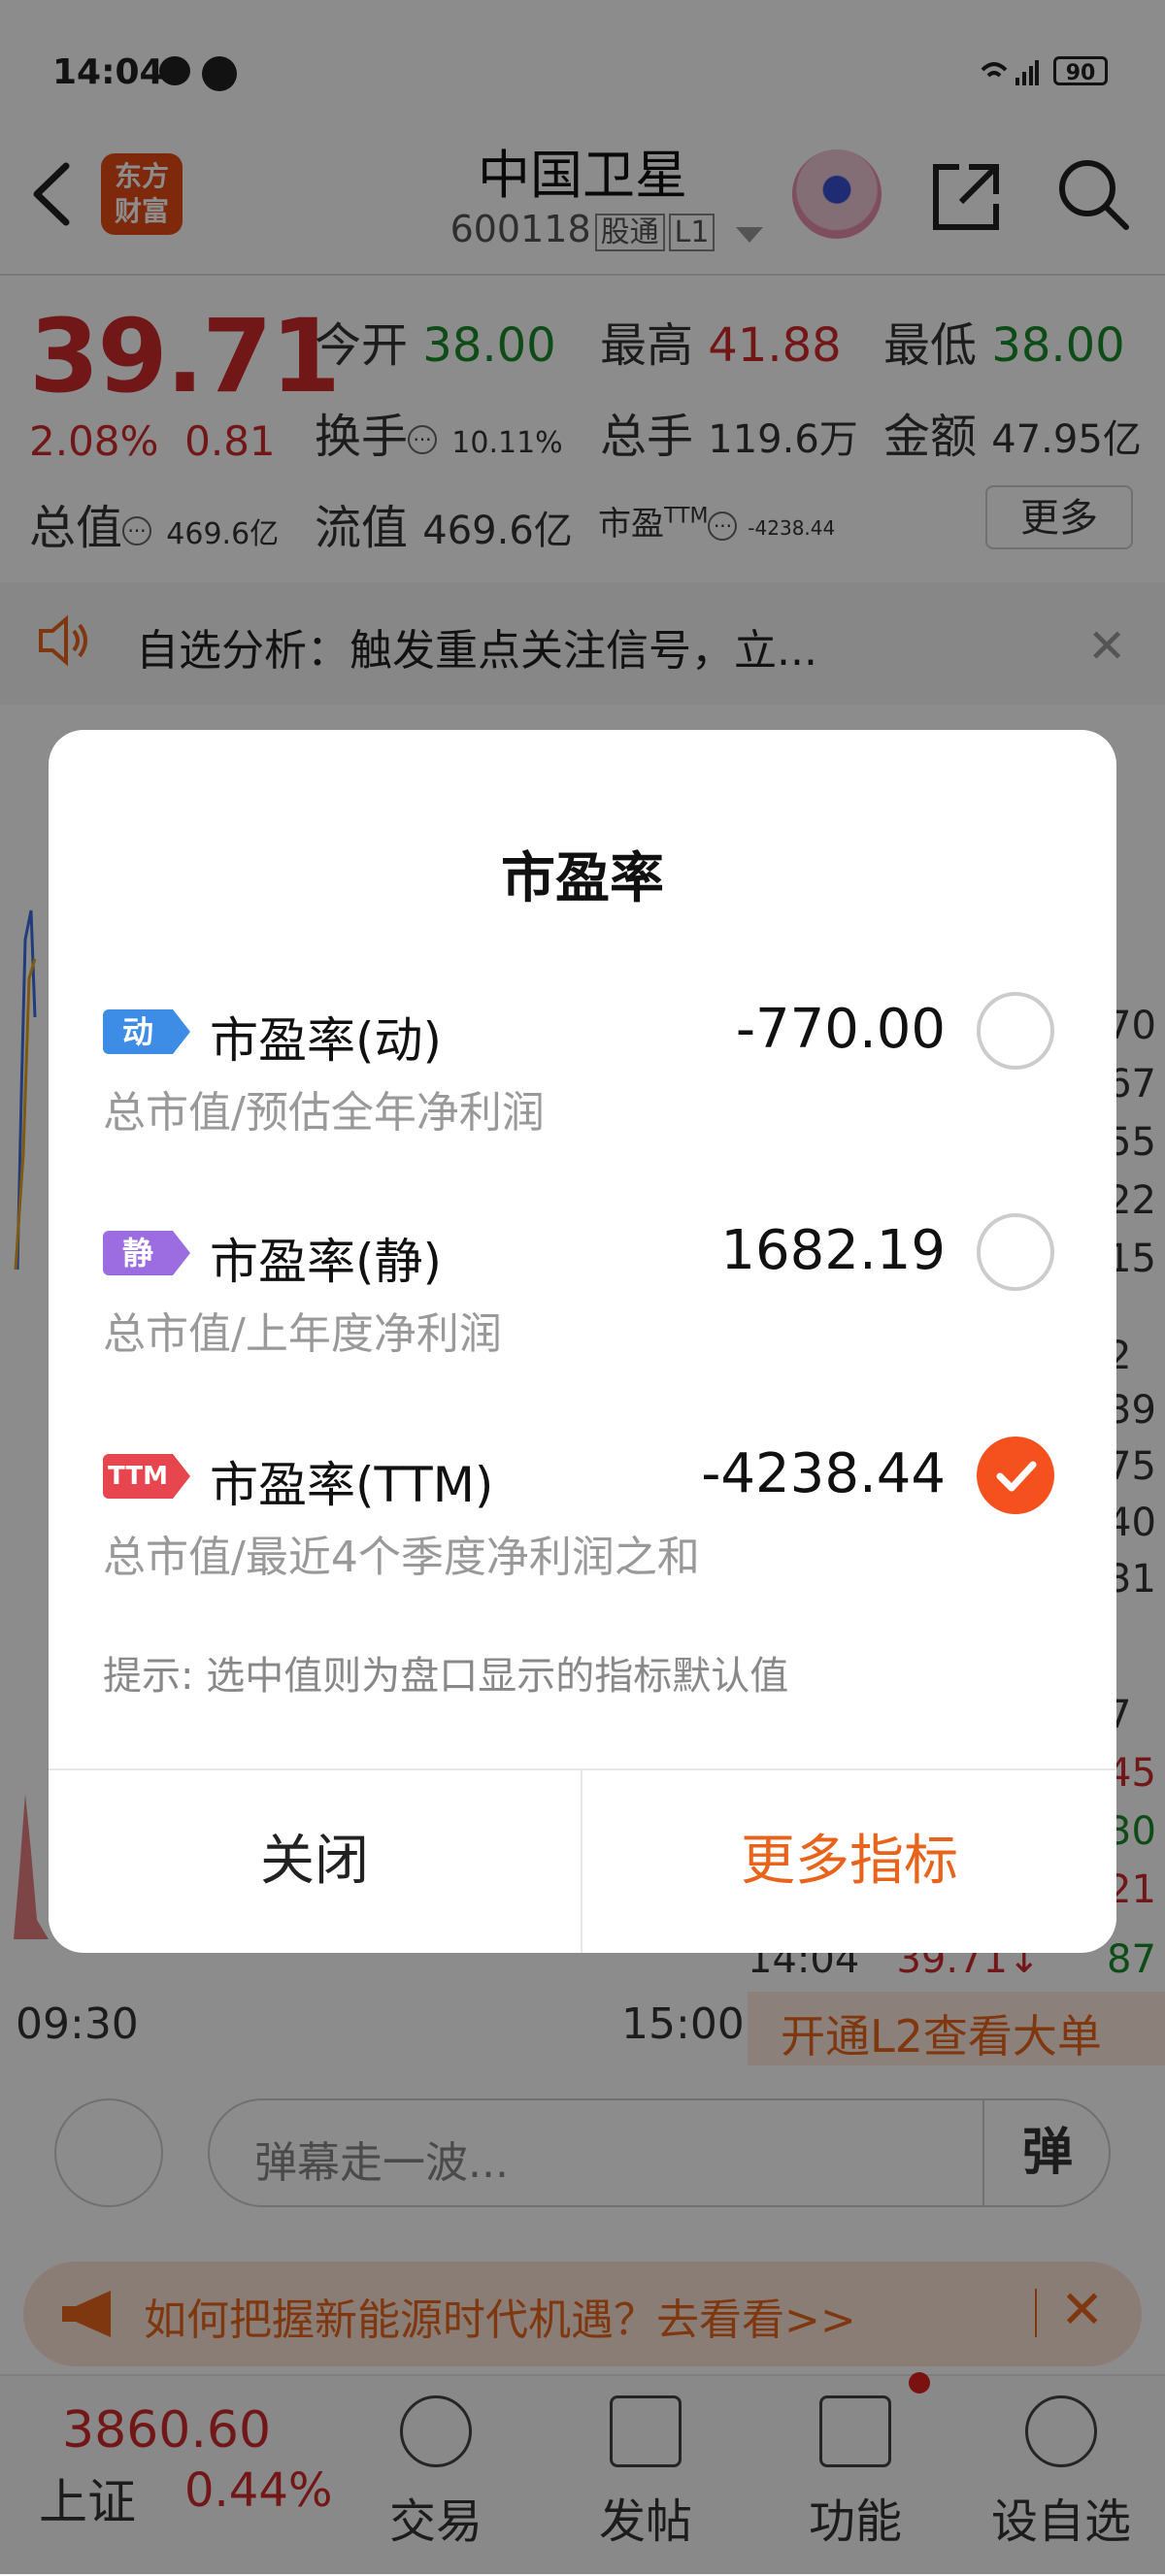 The image size is (1165, 2576). I want to click on option-pe-ttm: TTM 市盈率(TTM) -4238.44, so click(588, 1476).